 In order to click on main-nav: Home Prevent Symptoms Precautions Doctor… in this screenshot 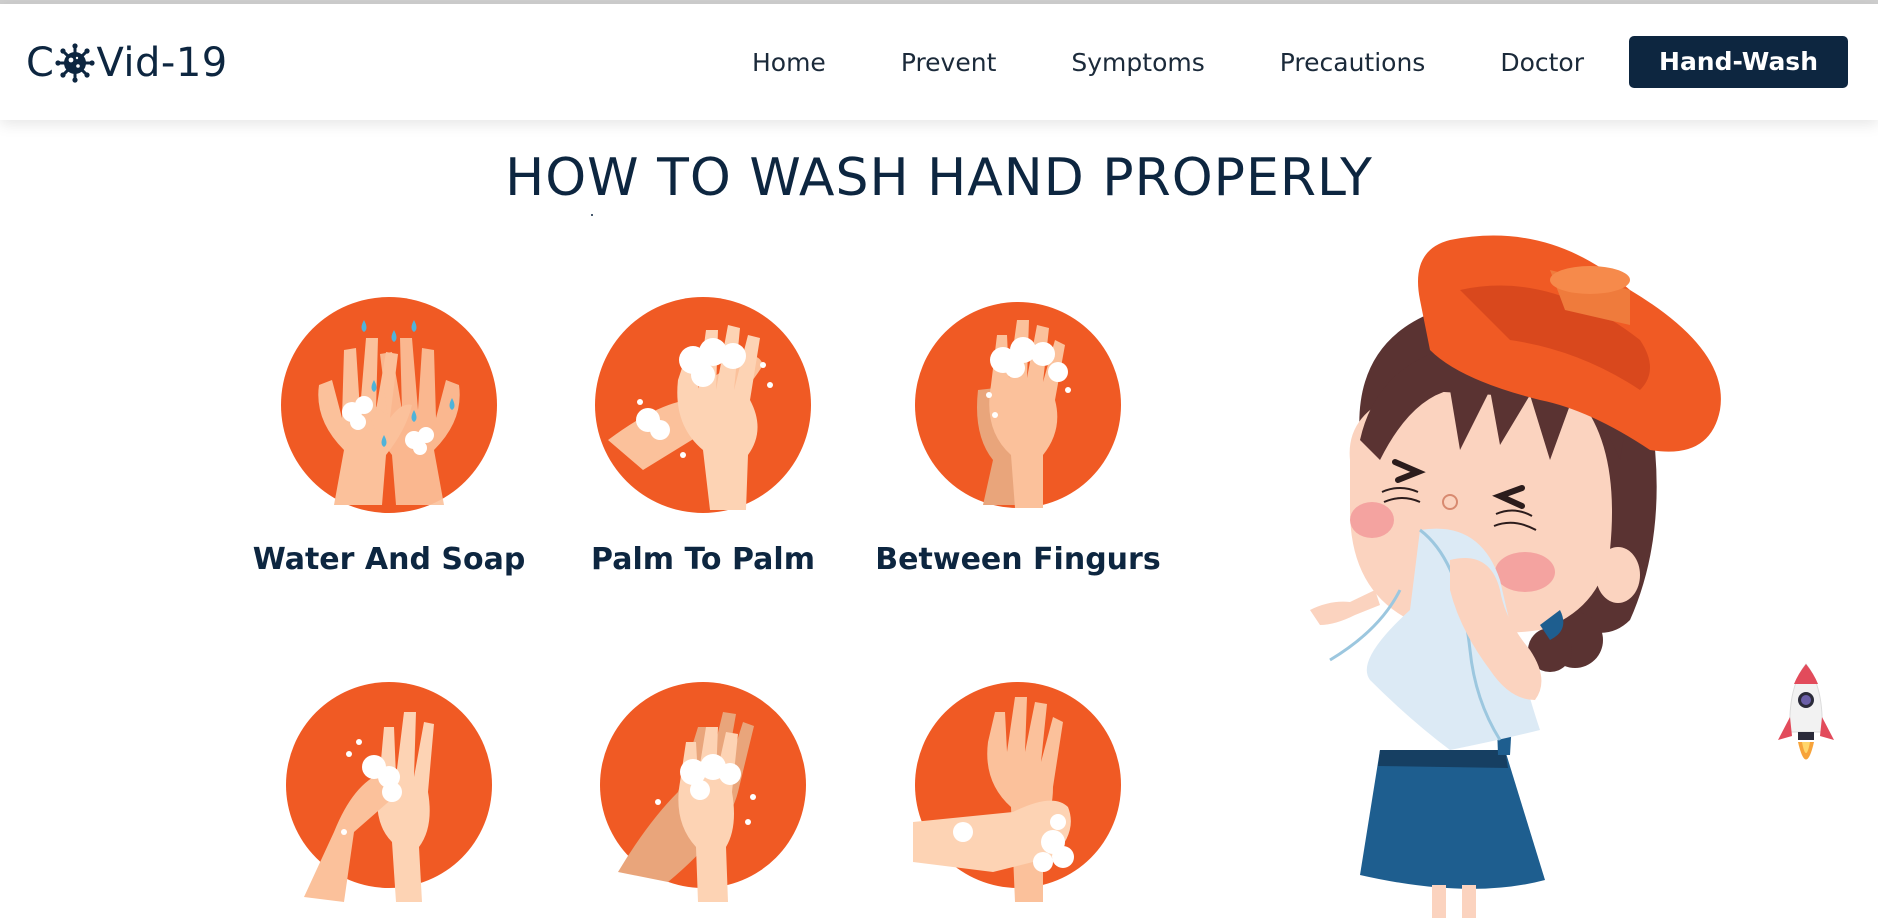, I will do `click(1300, 62)`.